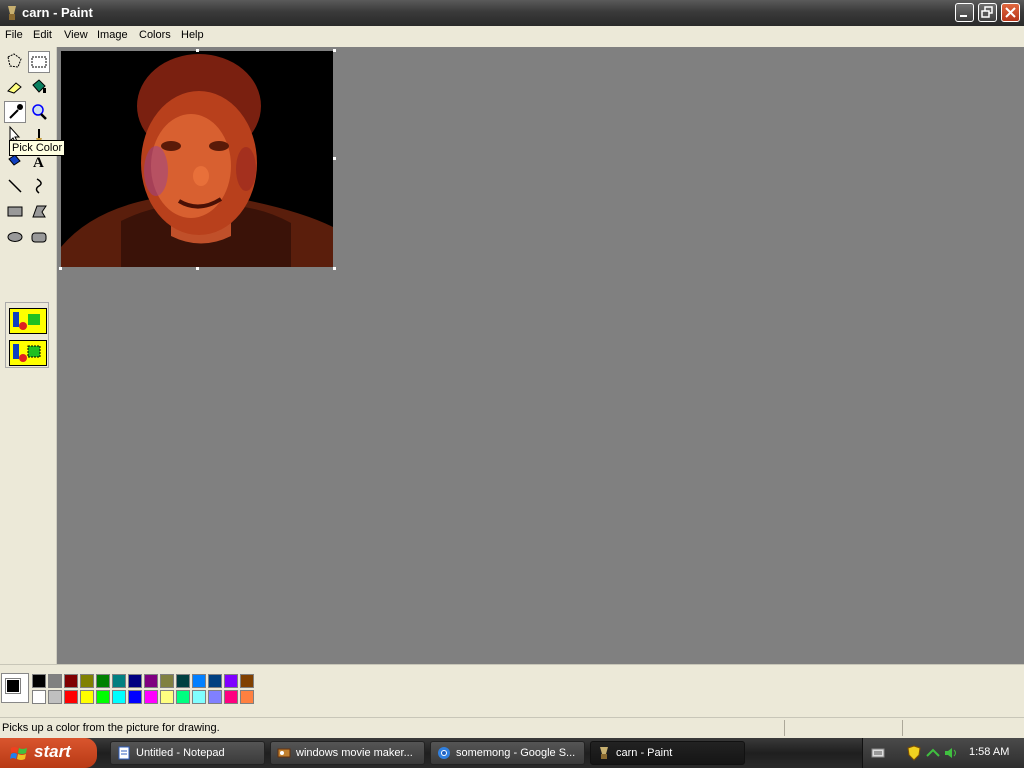 This screenshot has width=1024, height=768. What do you see at coordinates (902, 728) in the screenshot?
I see `status-separator` at bounding box center [902, 728].